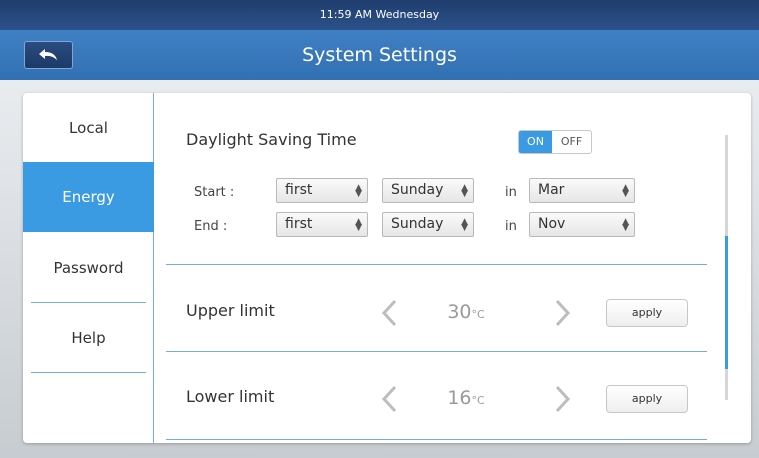 The height and width of the screenshot is (458, 759). Describe the element at coordinates (647, 313) in the screenshot. I see `upper-limit-apply-button: apply` at that location.